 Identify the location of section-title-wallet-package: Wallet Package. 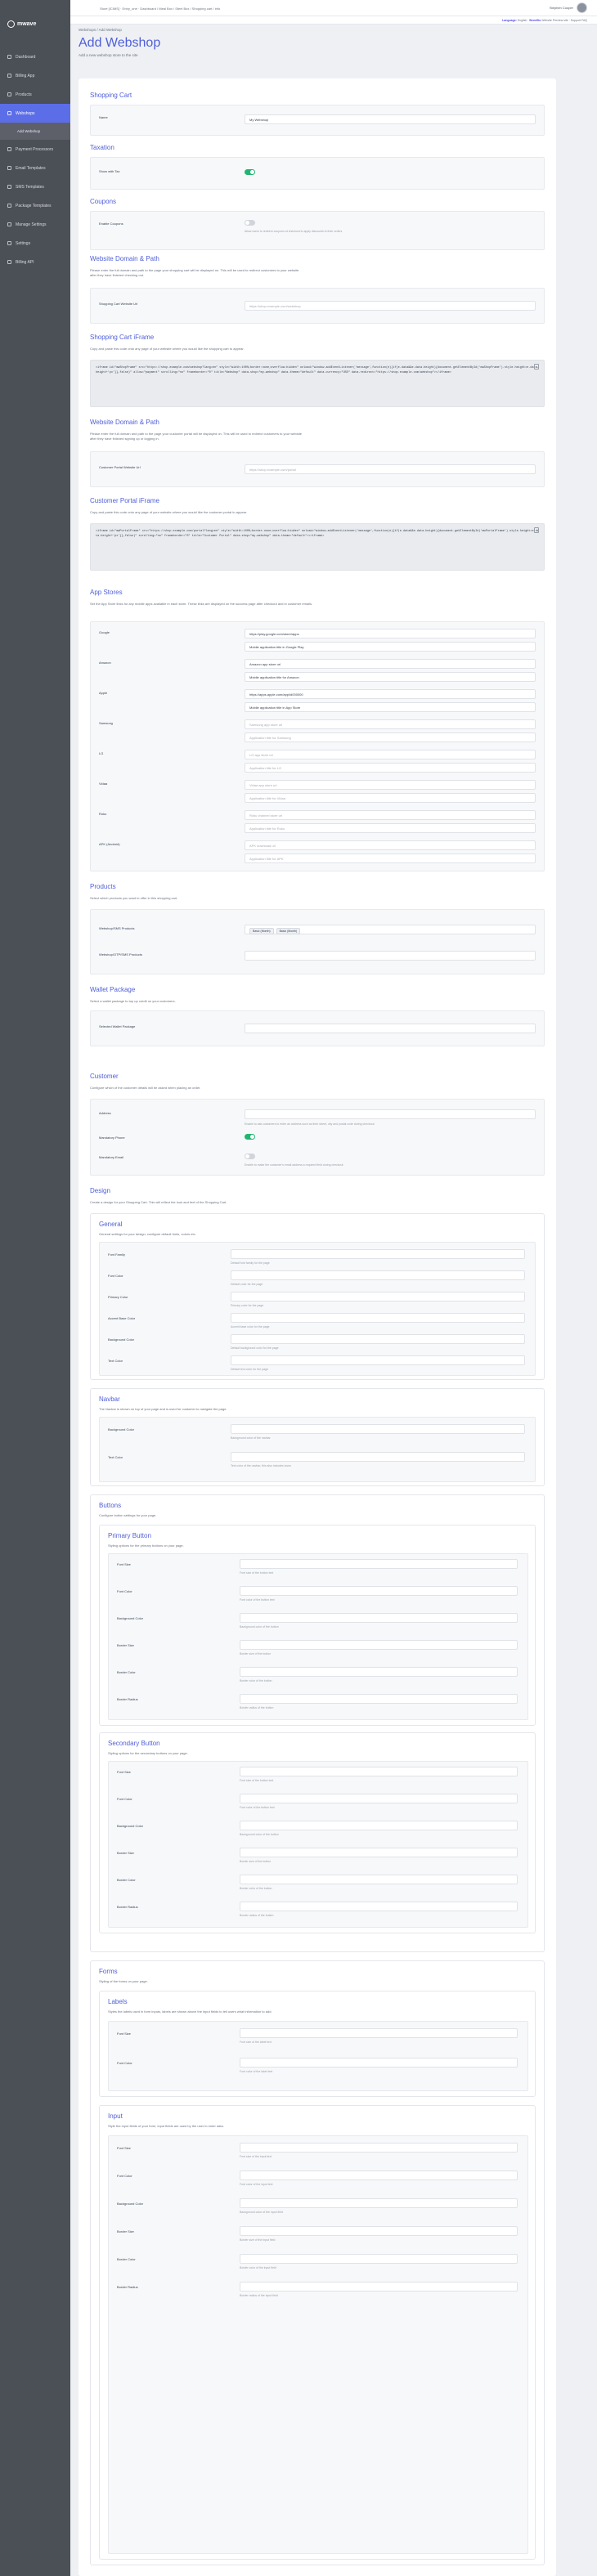
(113, 989).